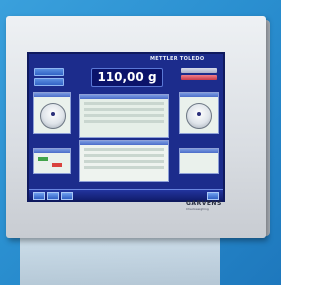 The image size is (320, 285). Describe the element at coordinates (43, 159) in the screenshot. I see `status-ok-indicator` at that location.